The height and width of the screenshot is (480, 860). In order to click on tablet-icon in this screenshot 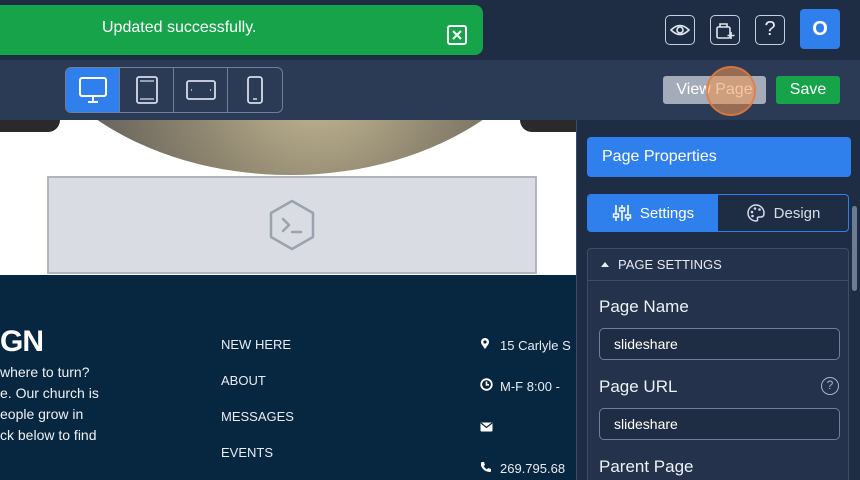, I will do `click(146, 90)`.